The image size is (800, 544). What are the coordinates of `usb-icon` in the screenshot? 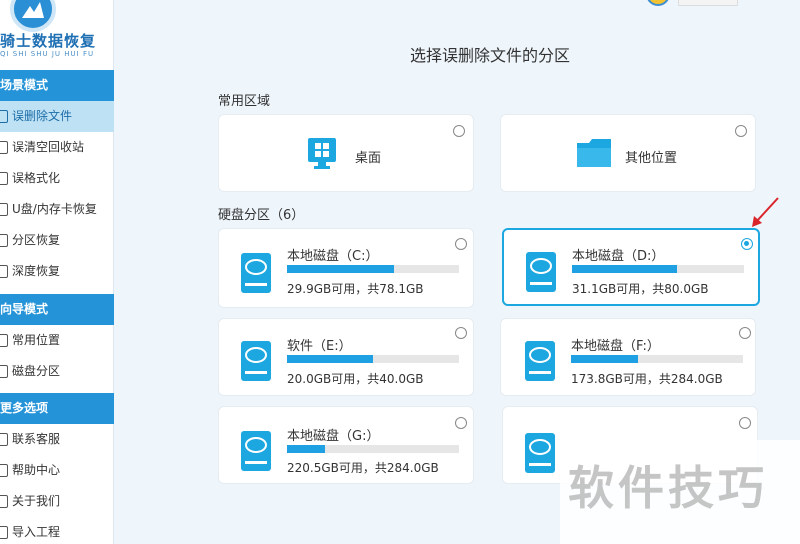 It's located at (4, 209).